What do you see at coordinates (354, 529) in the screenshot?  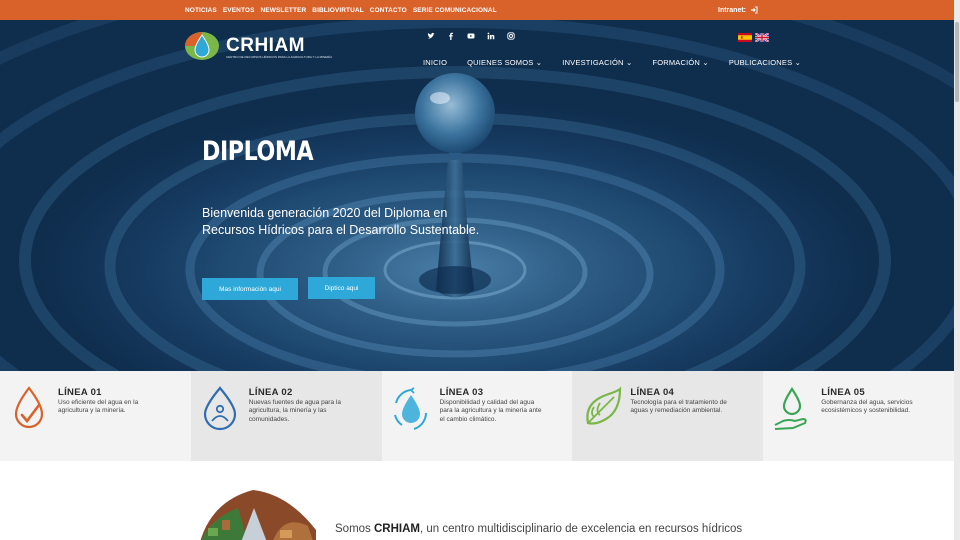 I see `intro-prefix: Somos` at bounding box center [354, 529].